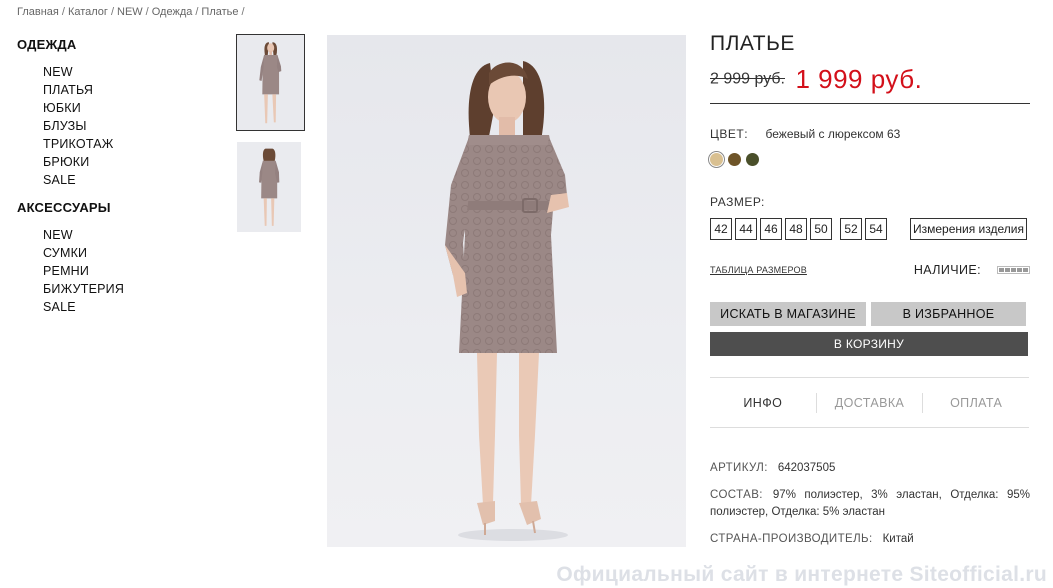  I want to click on size-selector: 42 44 46 48 50 52 54 Измерения изделия, so click(870, 229).